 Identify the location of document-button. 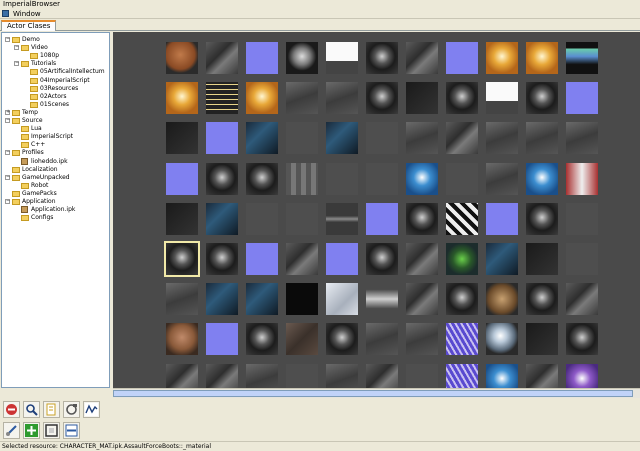
(51, 409).